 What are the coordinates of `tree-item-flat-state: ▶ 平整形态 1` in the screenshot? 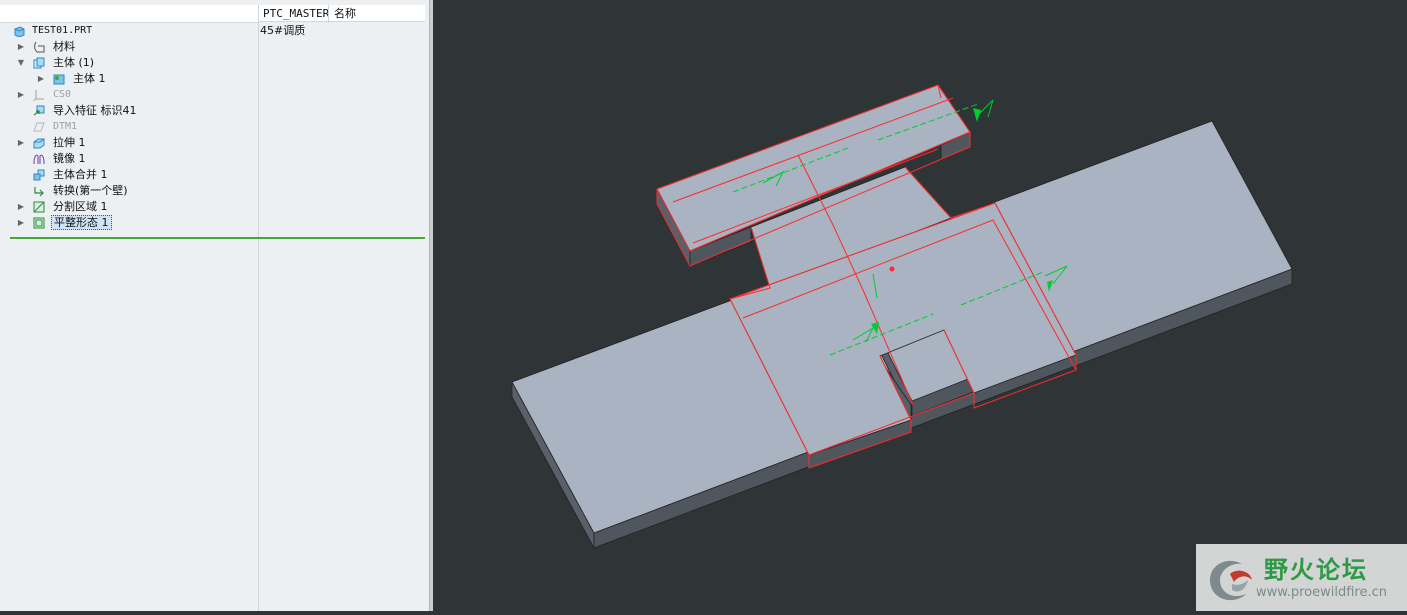 It's located at (214, 223).